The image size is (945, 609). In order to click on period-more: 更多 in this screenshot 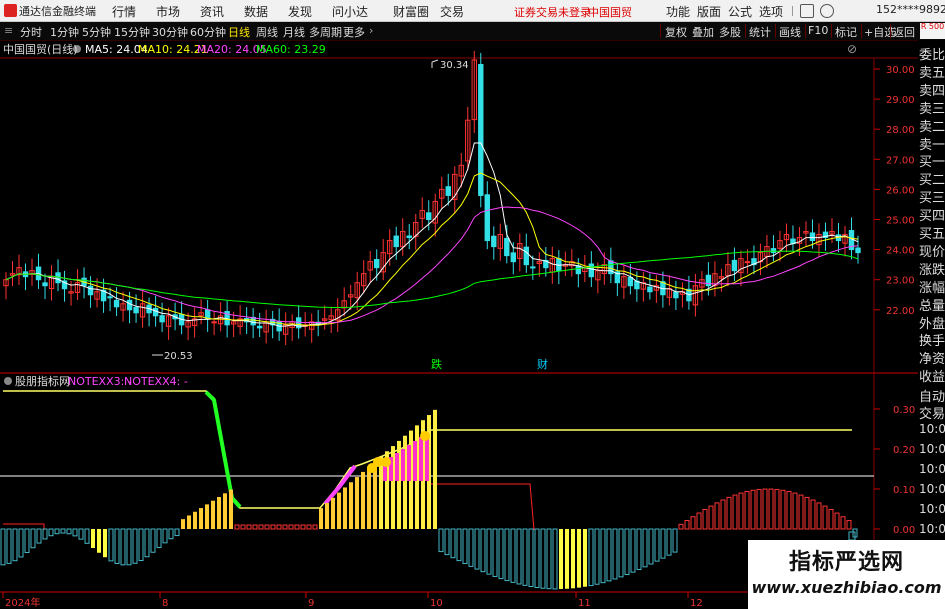, I will do `click(354, 32)`.